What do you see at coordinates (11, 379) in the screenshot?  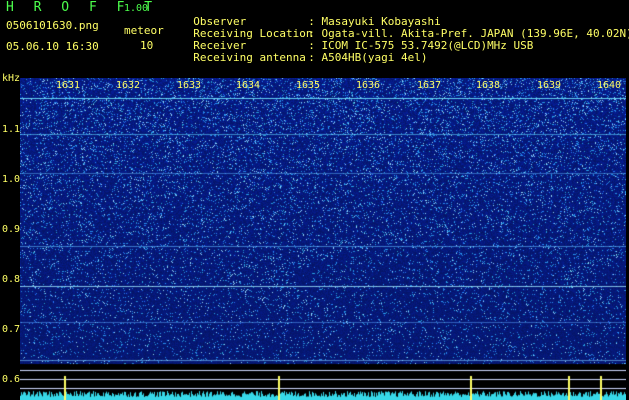 I see `y-tick: 0.6` at bounding box center [11, 379].